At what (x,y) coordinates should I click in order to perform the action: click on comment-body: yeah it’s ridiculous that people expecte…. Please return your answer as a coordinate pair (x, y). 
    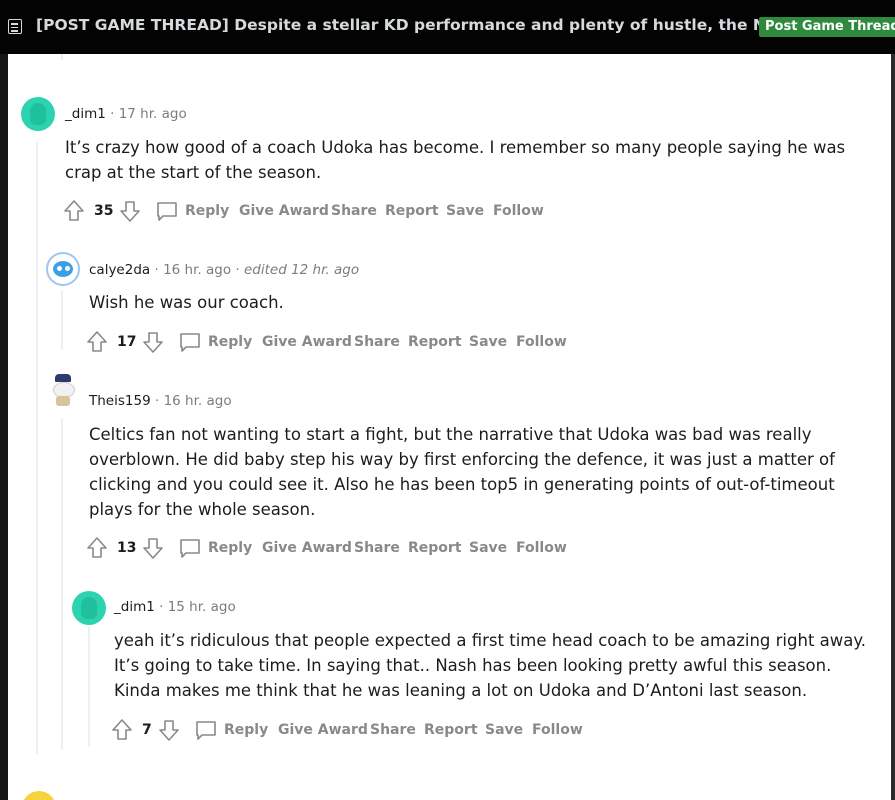
    Looking at the image, I should click on (494, 665).